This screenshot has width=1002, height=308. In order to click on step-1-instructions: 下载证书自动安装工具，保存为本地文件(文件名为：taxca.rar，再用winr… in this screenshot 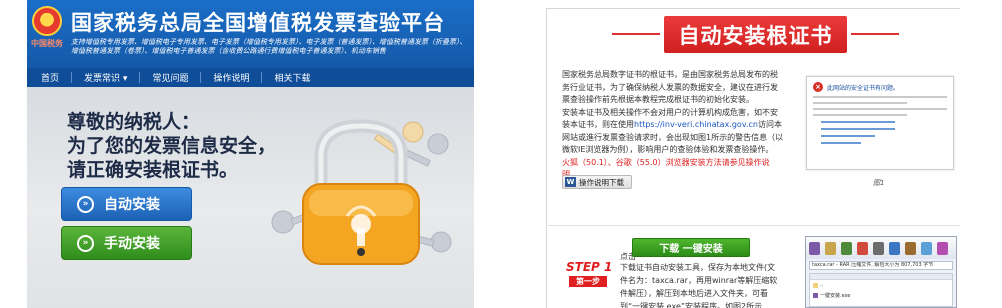, I will do `click(699, 285)`.